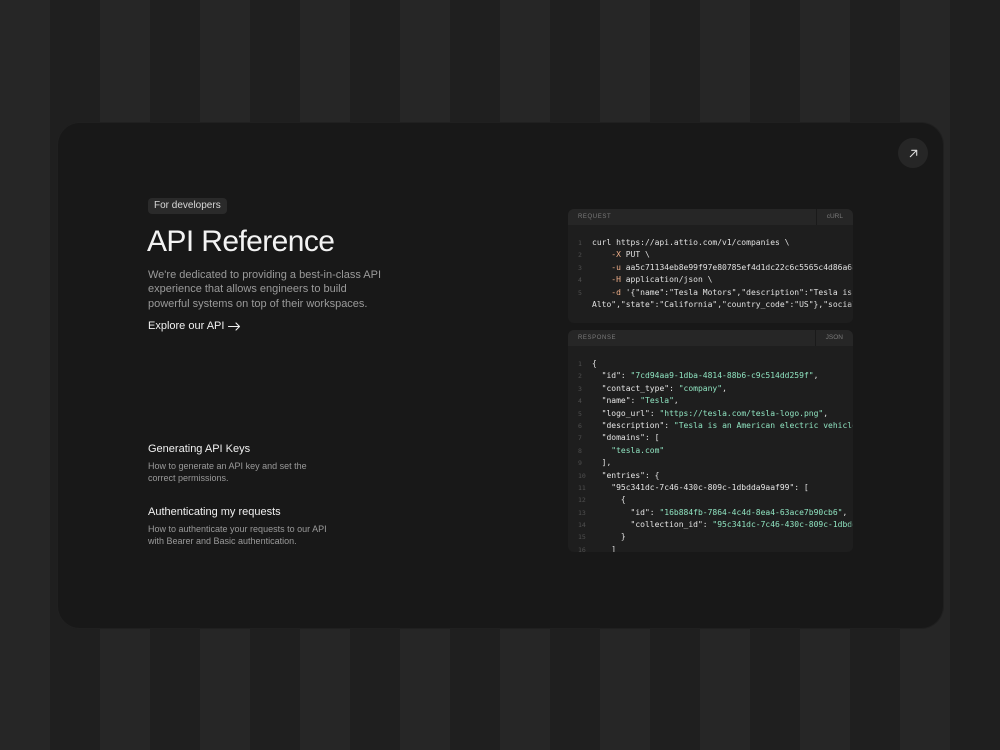  Describe the element at coordinates (640, 401) in the screenshot. I see `code-text: "name": "Tesla",` at that location.